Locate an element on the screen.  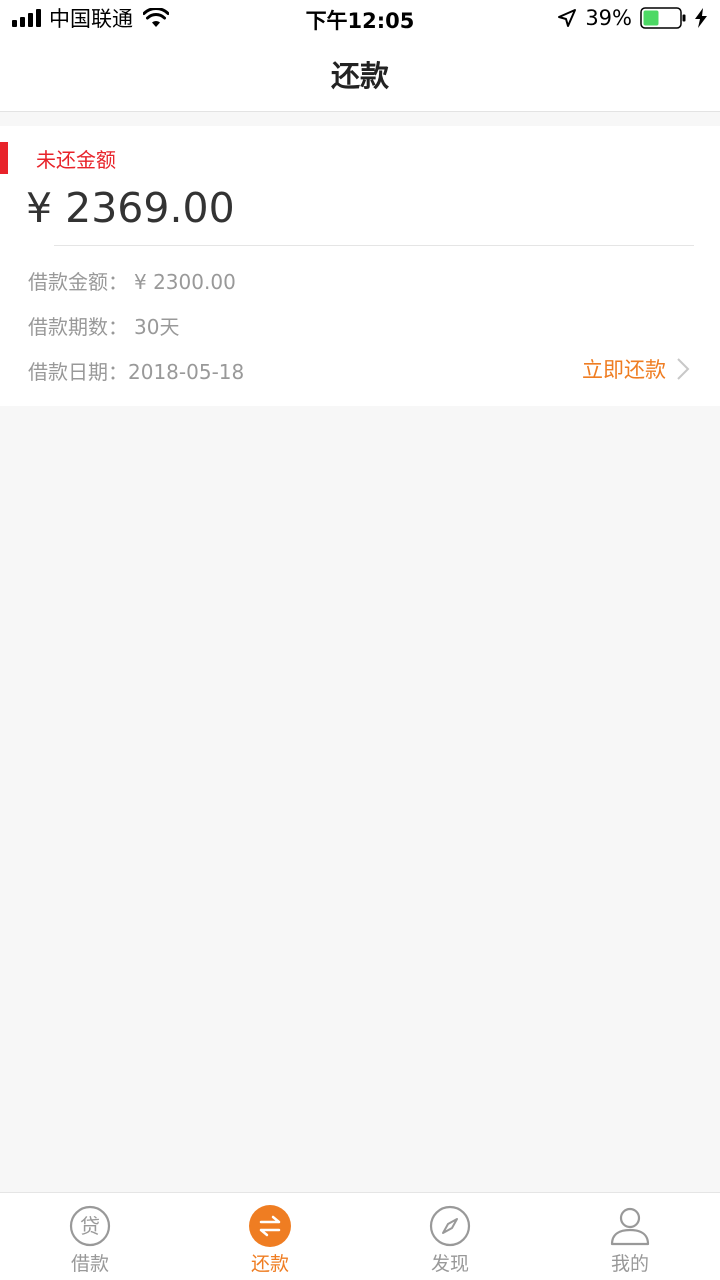
chevron-right-icon is located at coordinates (683, 369).